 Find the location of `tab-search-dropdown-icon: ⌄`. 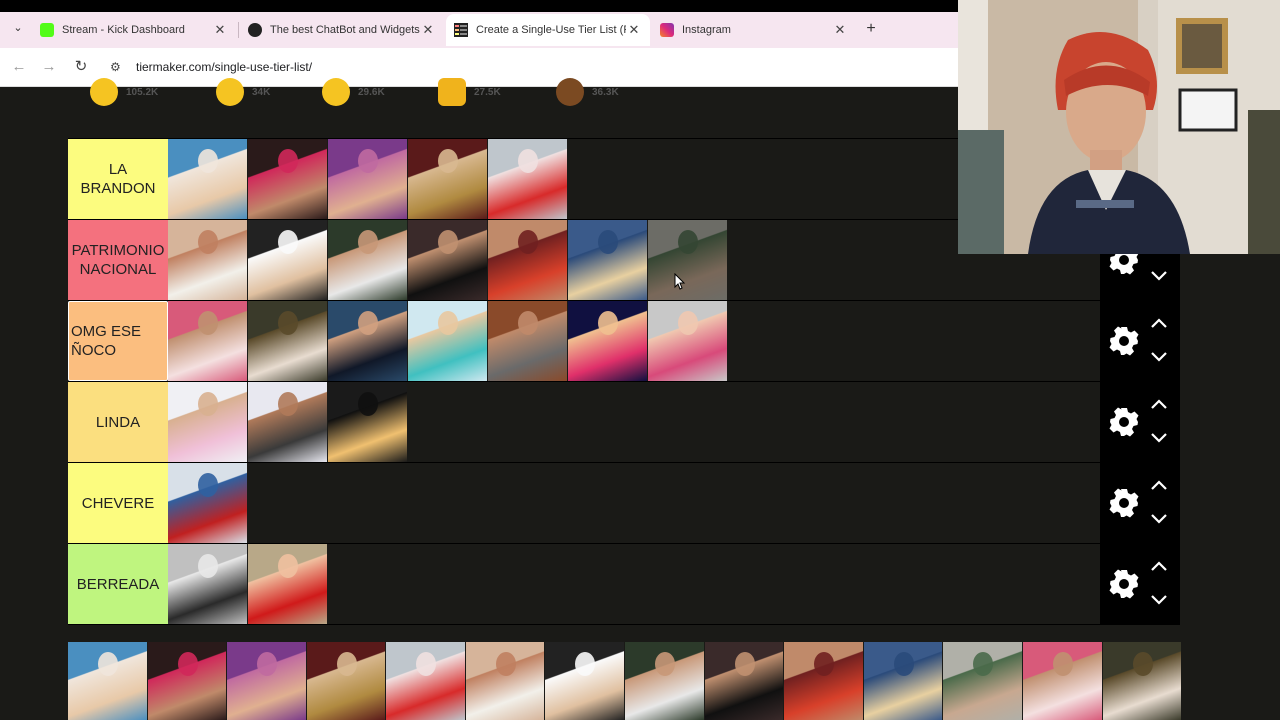

tab-search-dropdown-icon: ⌄ is located at coordinates (18, 28).